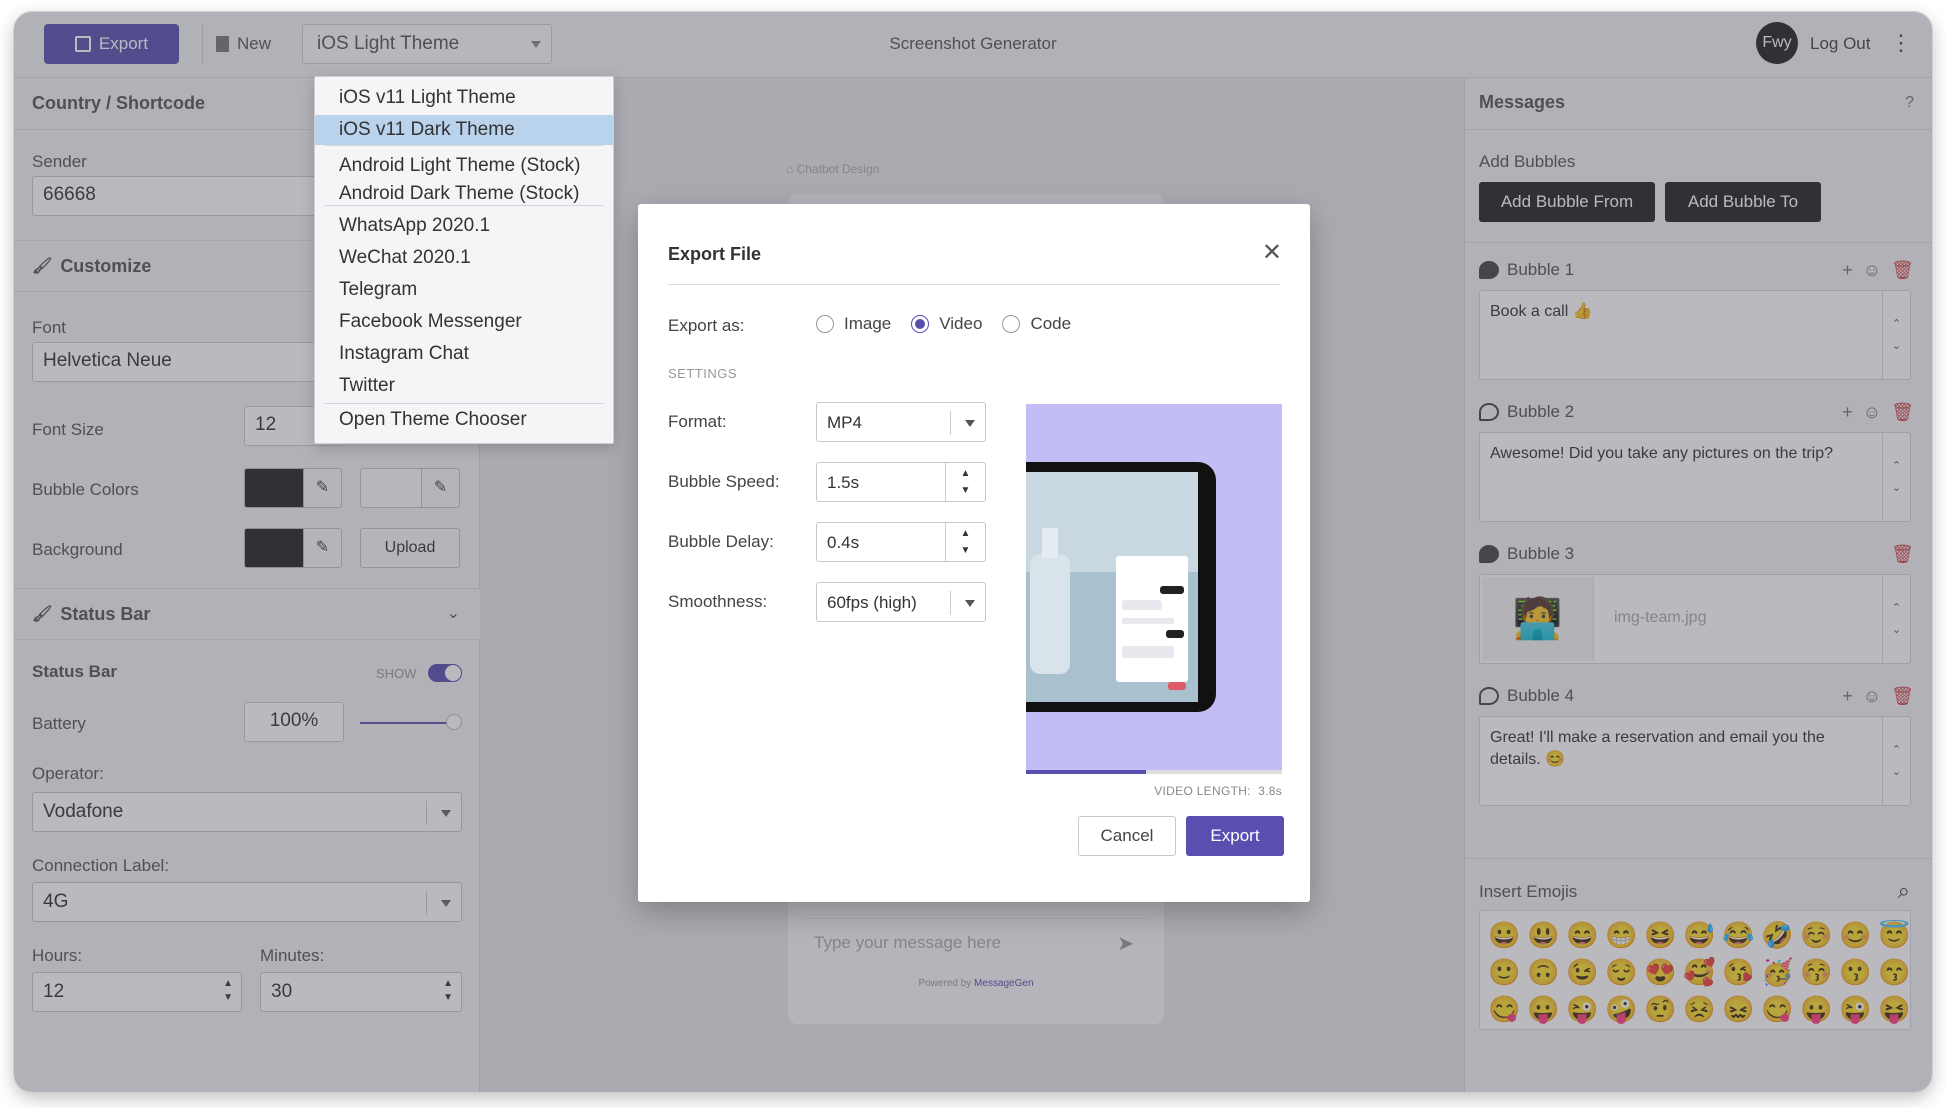 The height and width of the screenshot is (1108, 1946). I want to click on theme-menu-item: Twitter, so click(464, 386).